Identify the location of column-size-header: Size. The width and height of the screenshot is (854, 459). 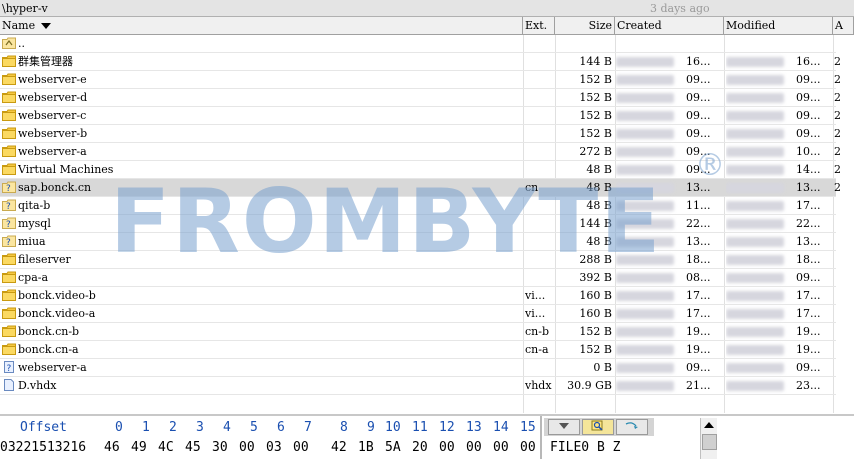
(585, 25).